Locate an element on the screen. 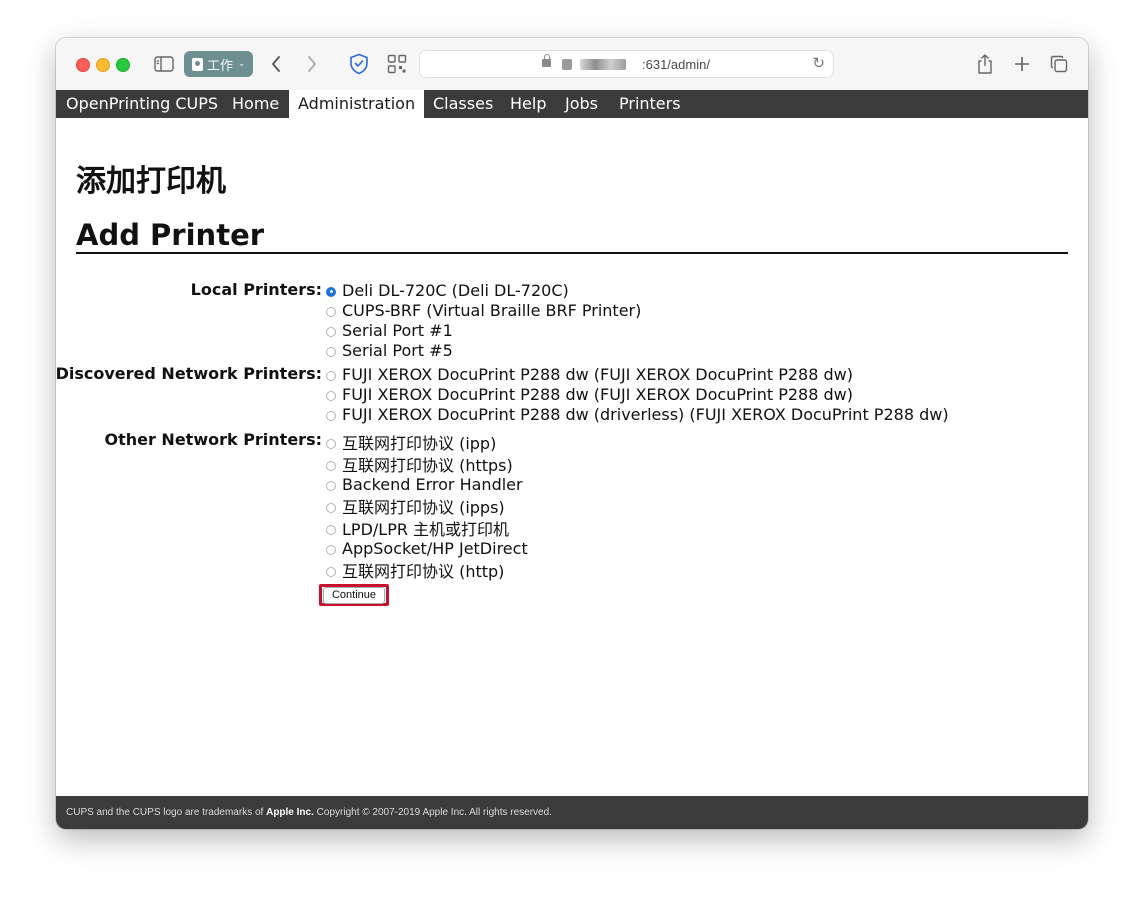  continue-highlight: Continue is located at coordinates (354, 595).